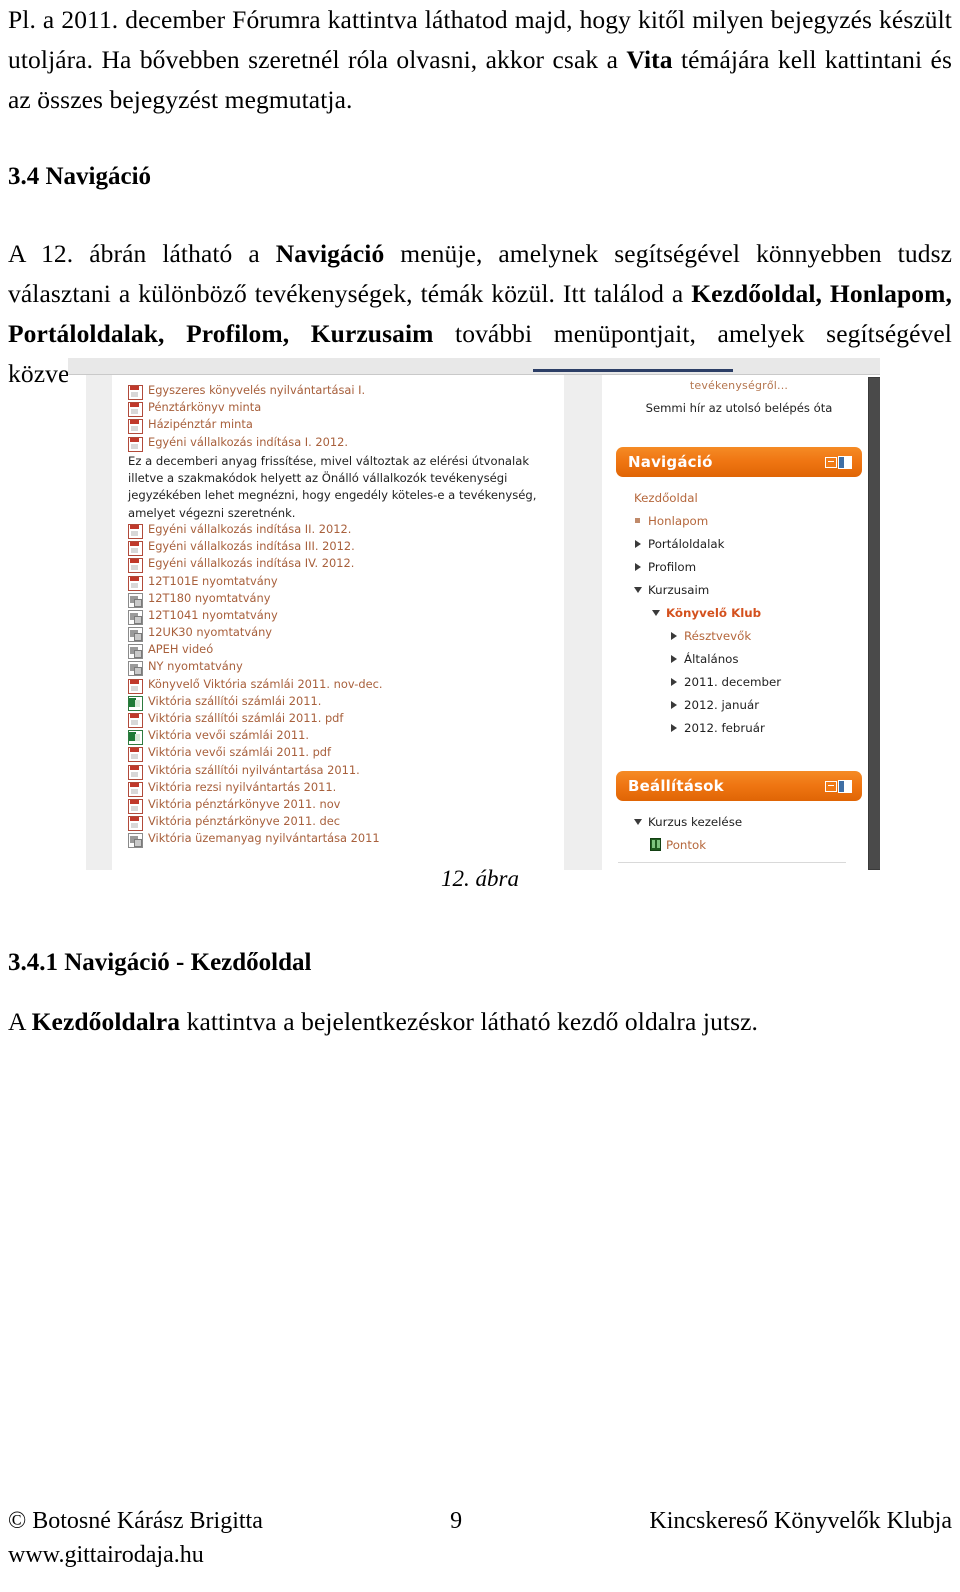 The height and width of the screenshot is (1592, 960). I want to click on resource-link-row: 12T101E nyomtatvány, so click(343, 582).